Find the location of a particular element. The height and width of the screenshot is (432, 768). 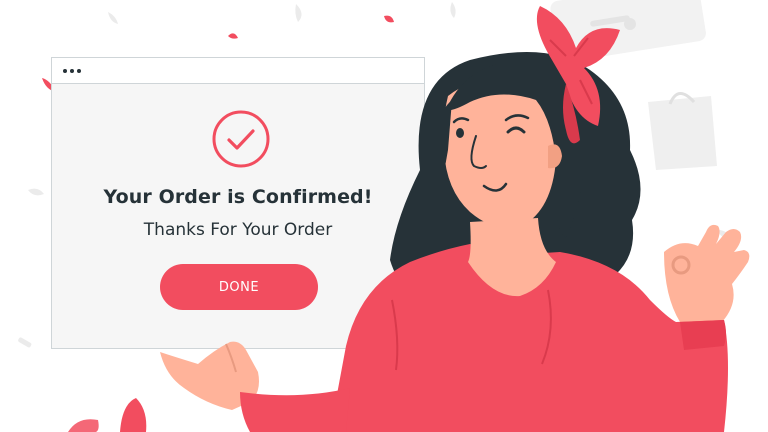

eye is located at coordinates (460, 133).